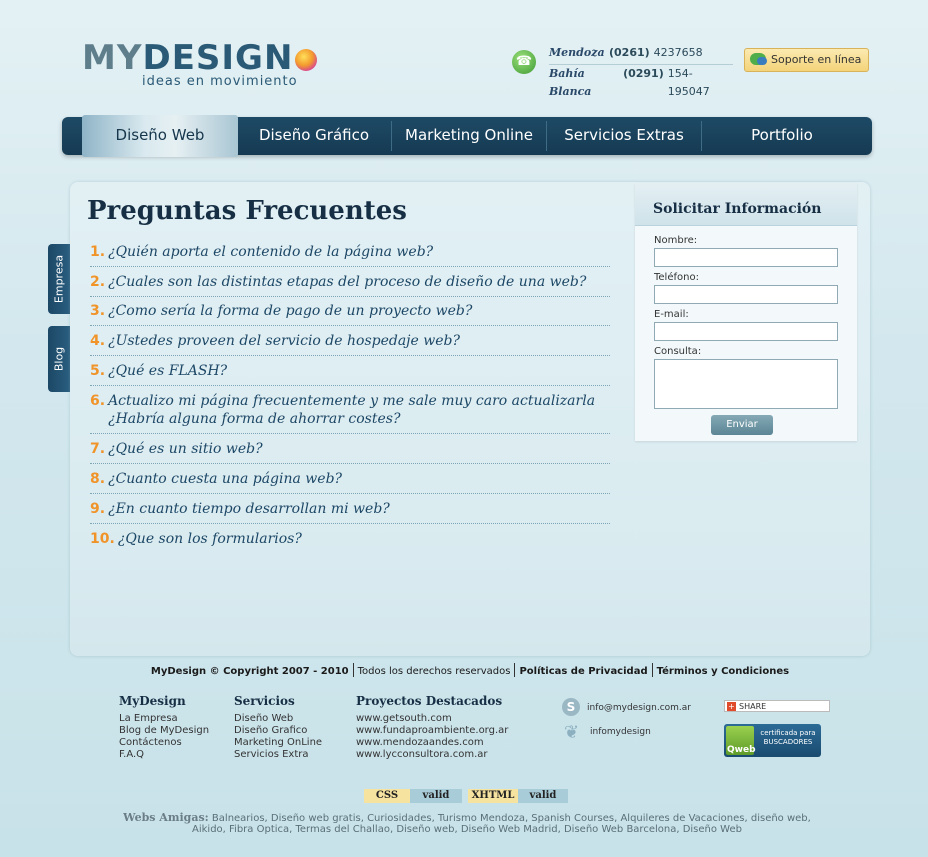 This screenshot has width=928, height=857. I want to click on faq-number: 7., so click(98, 449).